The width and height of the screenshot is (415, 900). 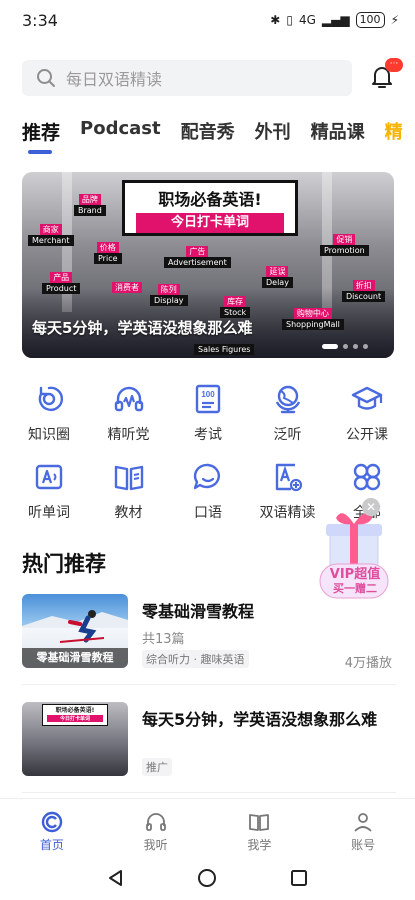 What do you see at coordinates (142, 328) in the screenshot?
I see `banner-caption: 每天5分钟，学英语没想象那么难` at bounding box center [142, 328].